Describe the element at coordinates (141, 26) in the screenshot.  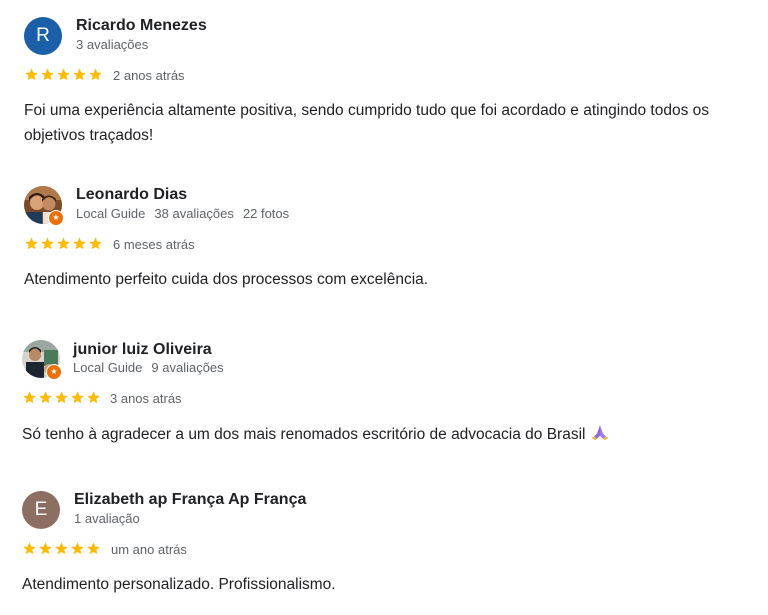
I see `reviewer-name: Ricardo Menezes` at that location.